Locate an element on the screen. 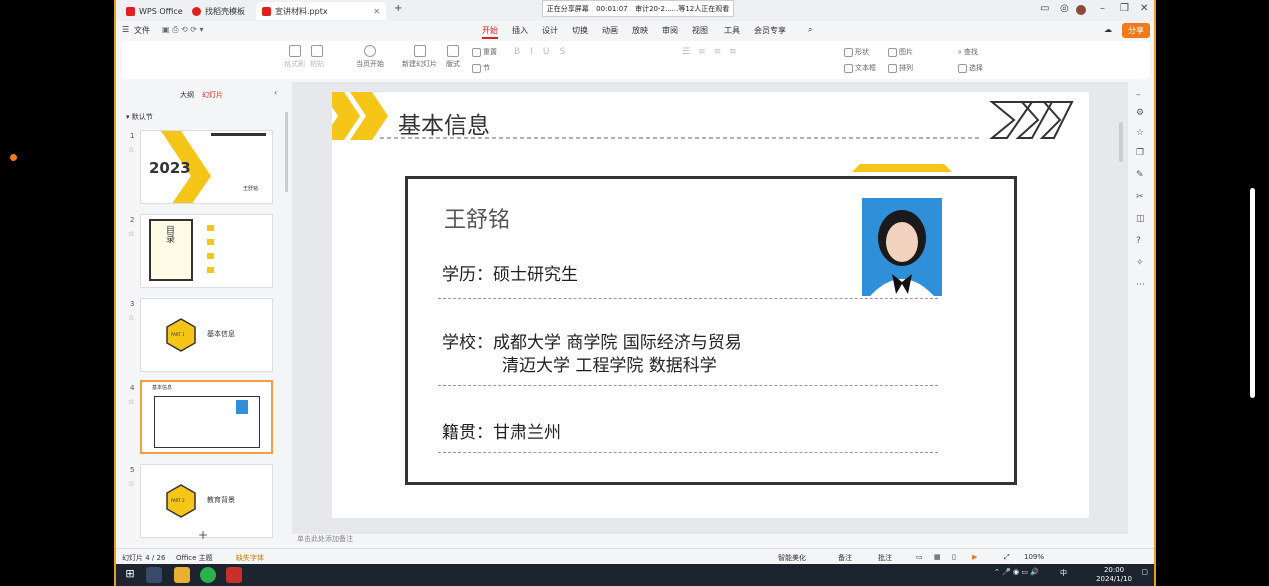 The height and width of the screenshot is (586, 1269). new-slide-button: 新建幻灯片 is located at coordinates (419, 57).